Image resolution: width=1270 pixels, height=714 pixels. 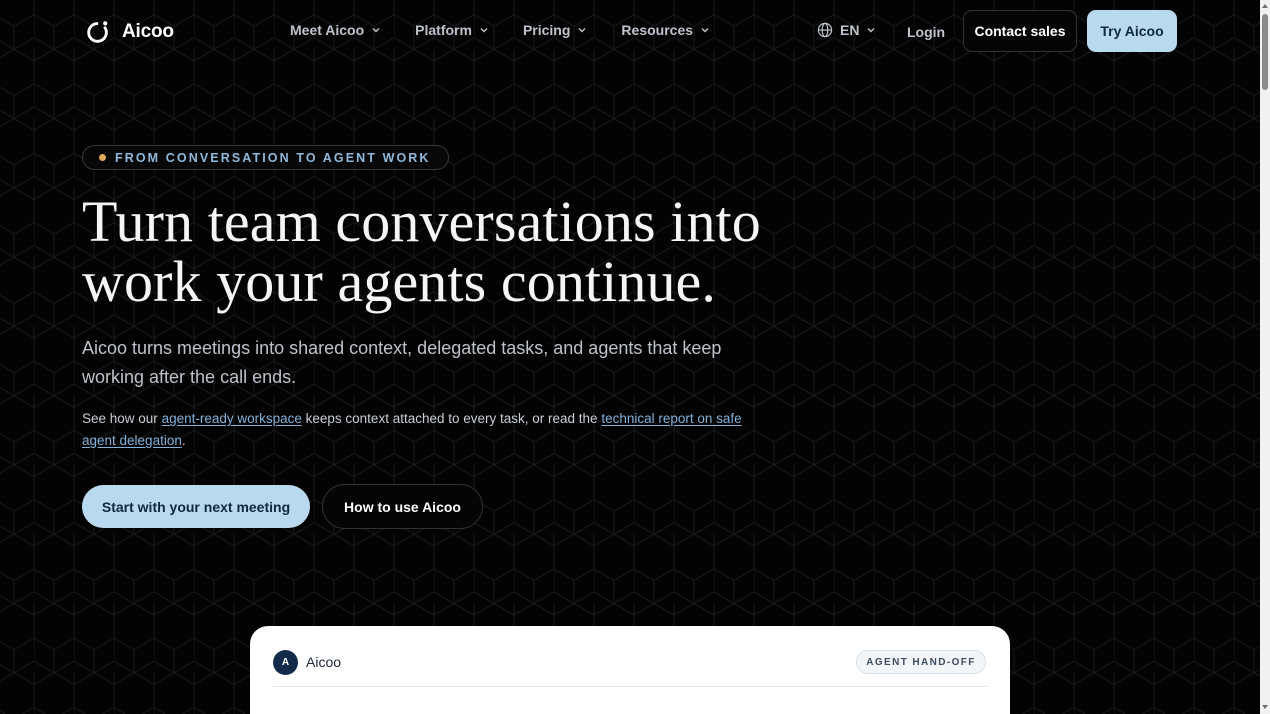 I want to click on try-aicoo-button: Try Aicoo, so click(x=1132, y=31).